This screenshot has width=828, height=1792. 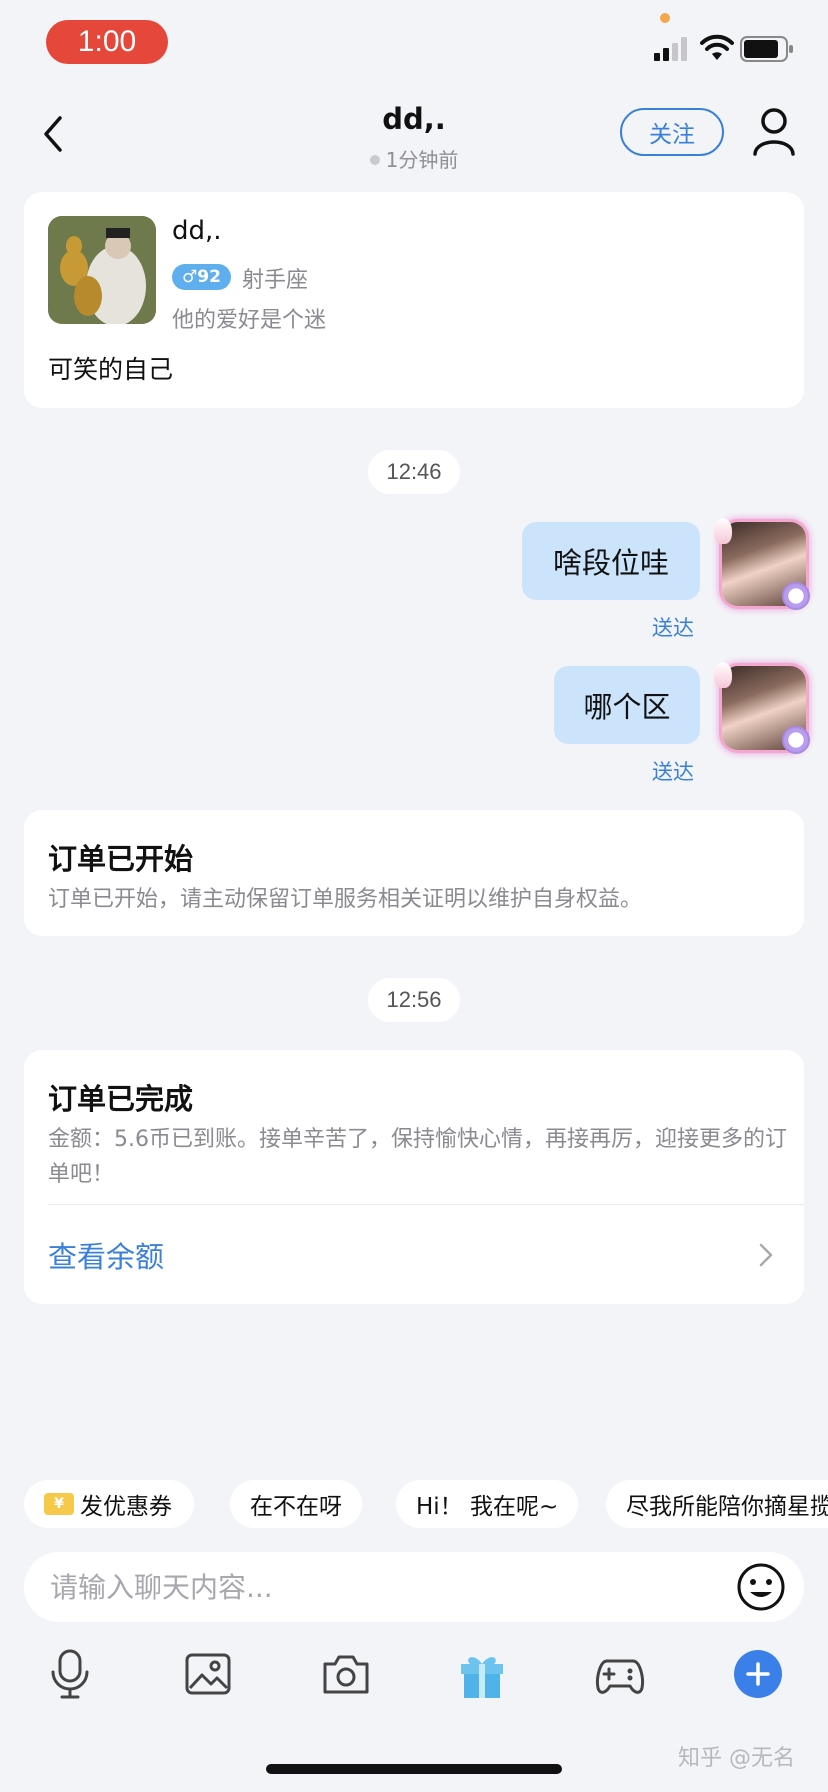 I want to click on nav-bar: dd,. 1分钟前 关注, so click(x=414, y=140).